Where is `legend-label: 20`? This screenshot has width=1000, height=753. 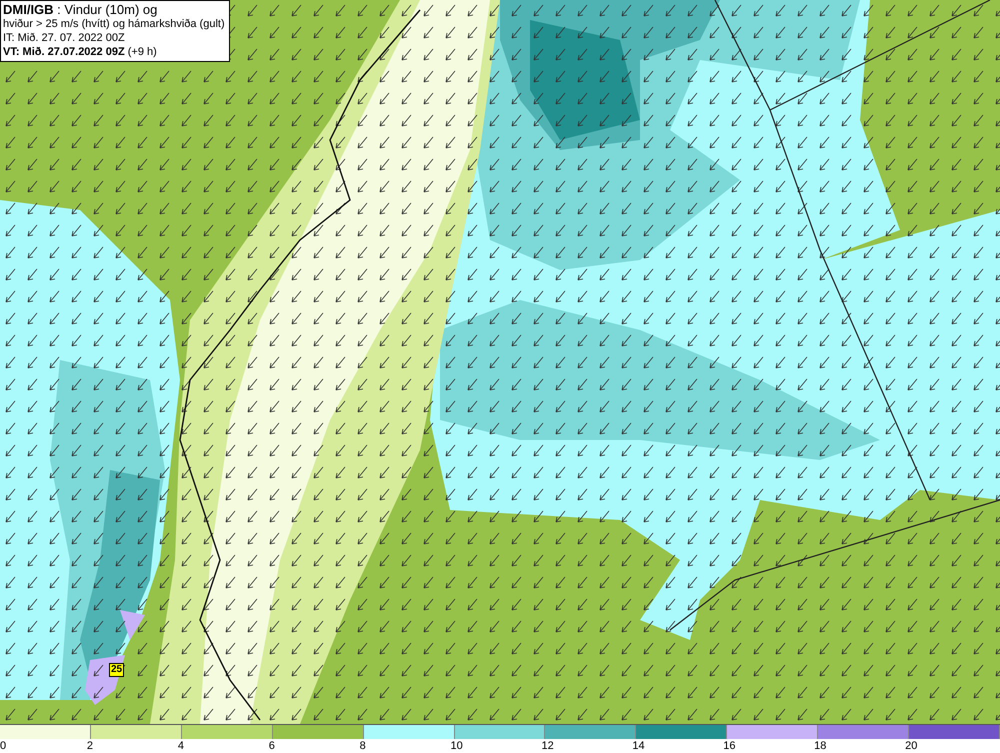 legend-label: 20 is located at coordinates (911, 746).